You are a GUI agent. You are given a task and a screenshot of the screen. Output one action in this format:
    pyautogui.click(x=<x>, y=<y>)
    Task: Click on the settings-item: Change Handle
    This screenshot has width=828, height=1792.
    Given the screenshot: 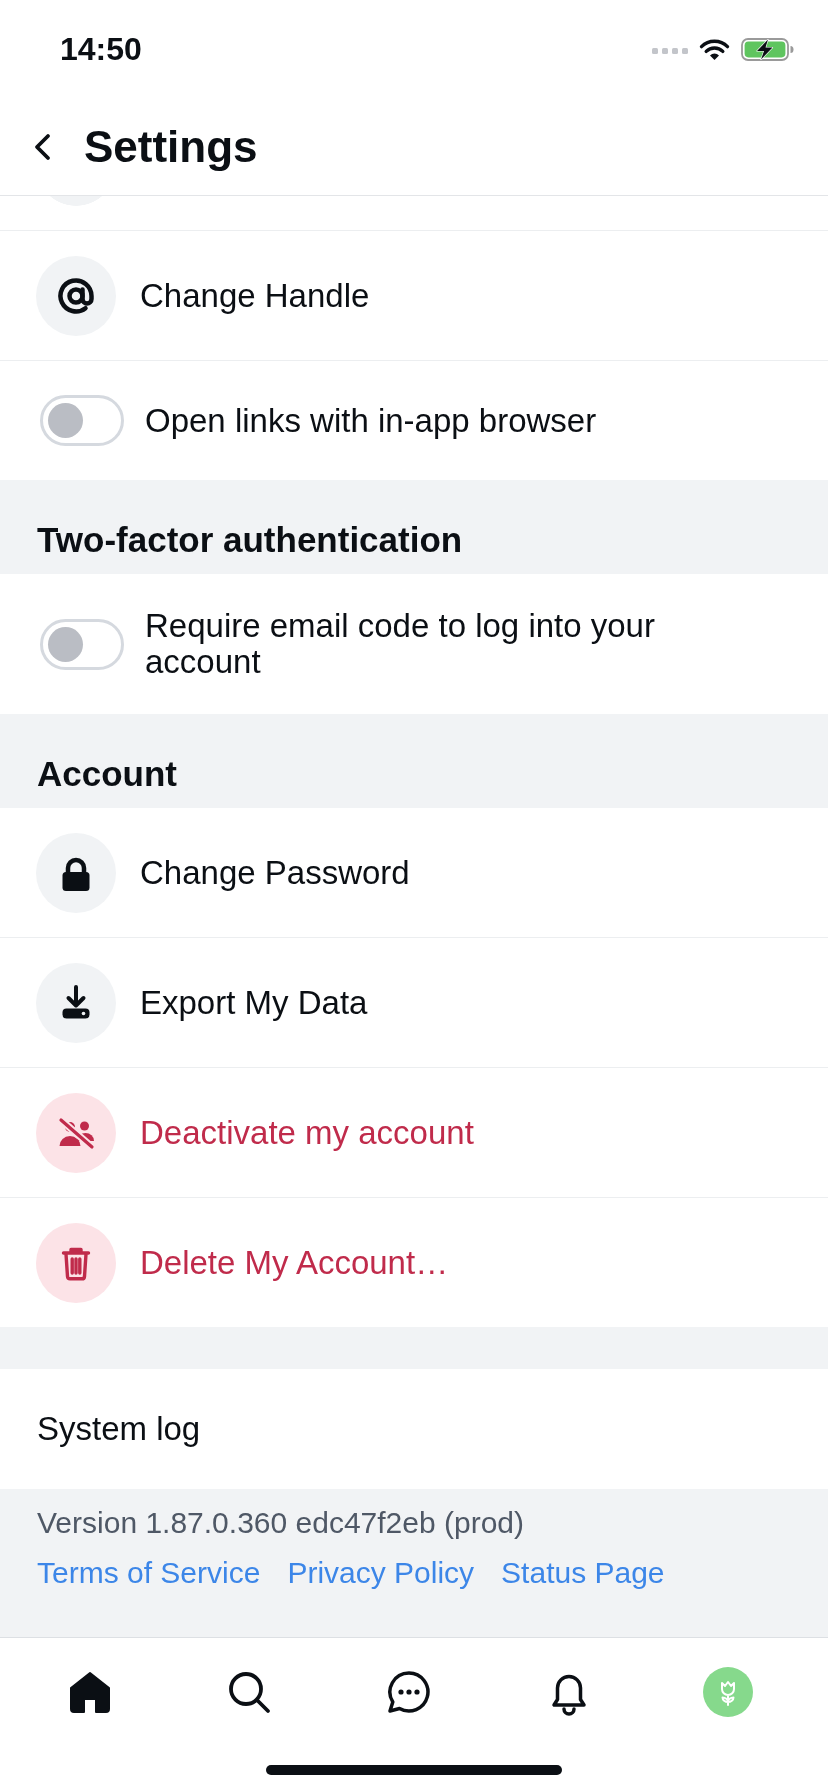 What is the action you would take?
    pyautogui.click(x=414, y=295)
    